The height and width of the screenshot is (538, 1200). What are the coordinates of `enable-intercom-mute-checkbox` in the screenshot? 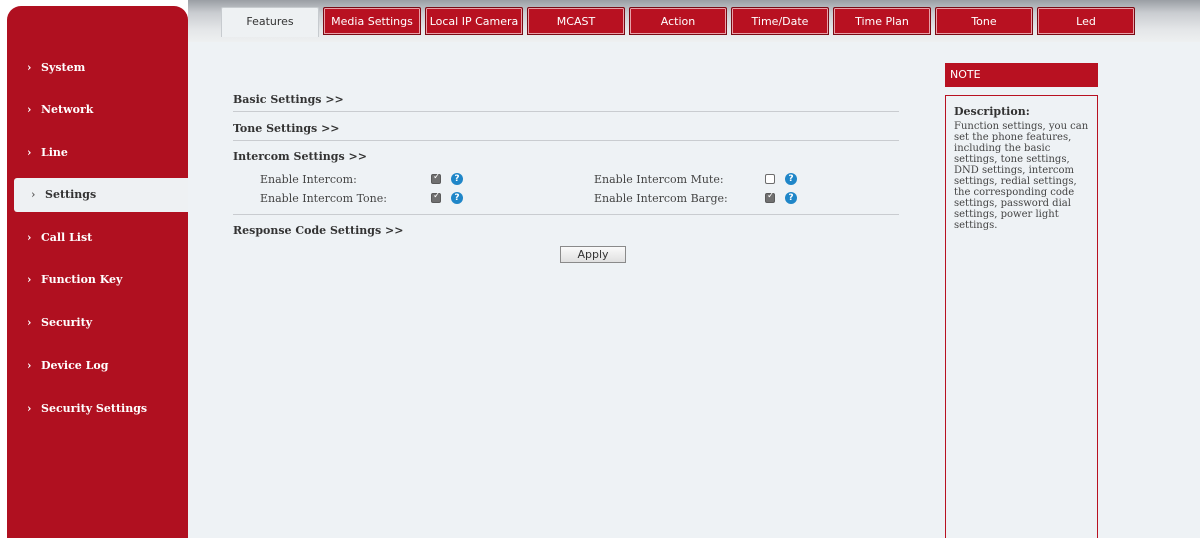 It's located at (770, 179).